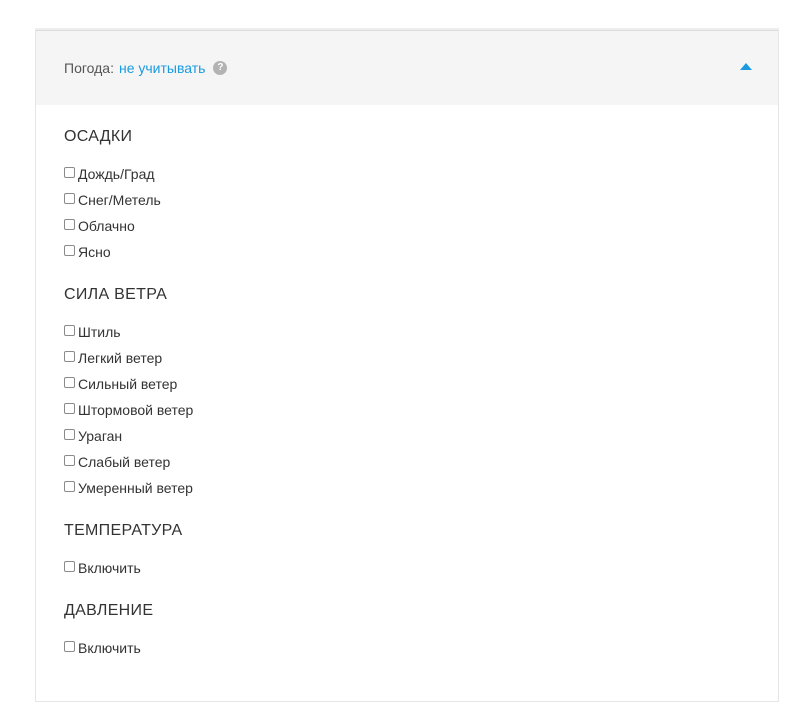 The height and width of the screenshot is (716, 787). I want to click on option-label: Слабый ветер, so click(124, 462).